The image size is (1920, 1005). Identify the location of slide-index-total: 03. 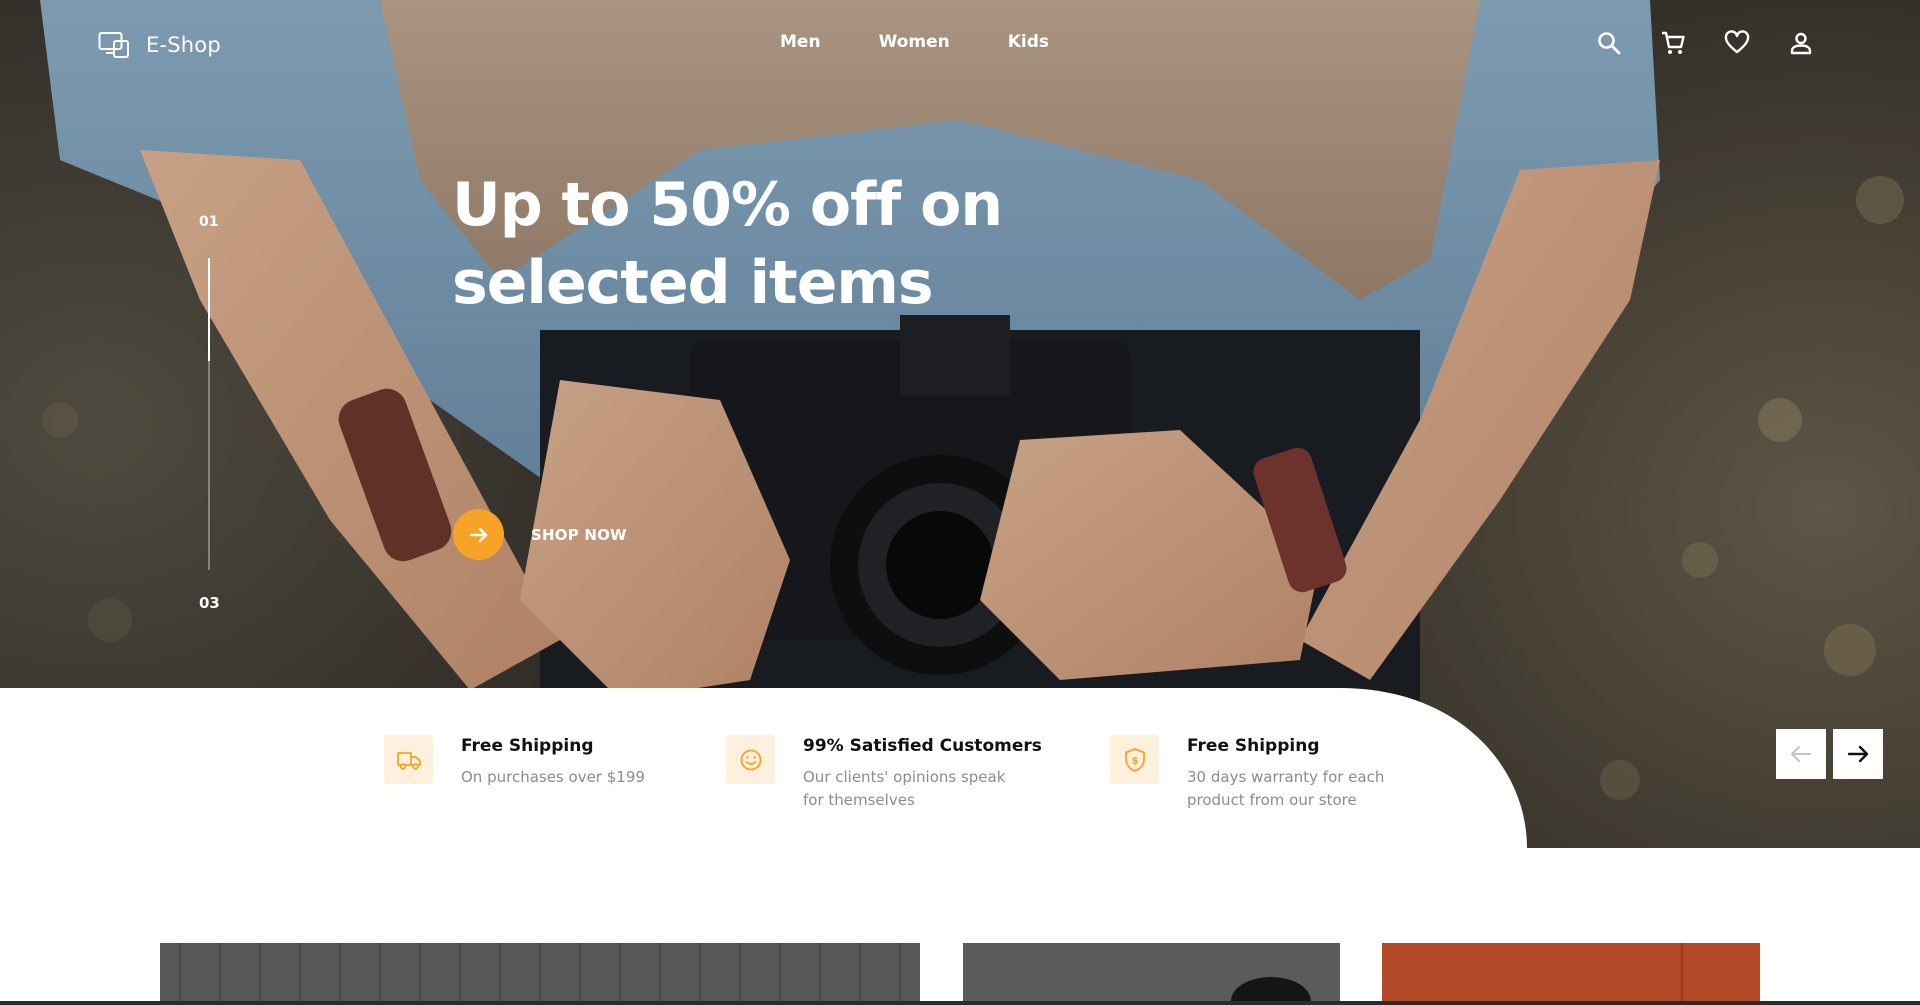
(209, 603).